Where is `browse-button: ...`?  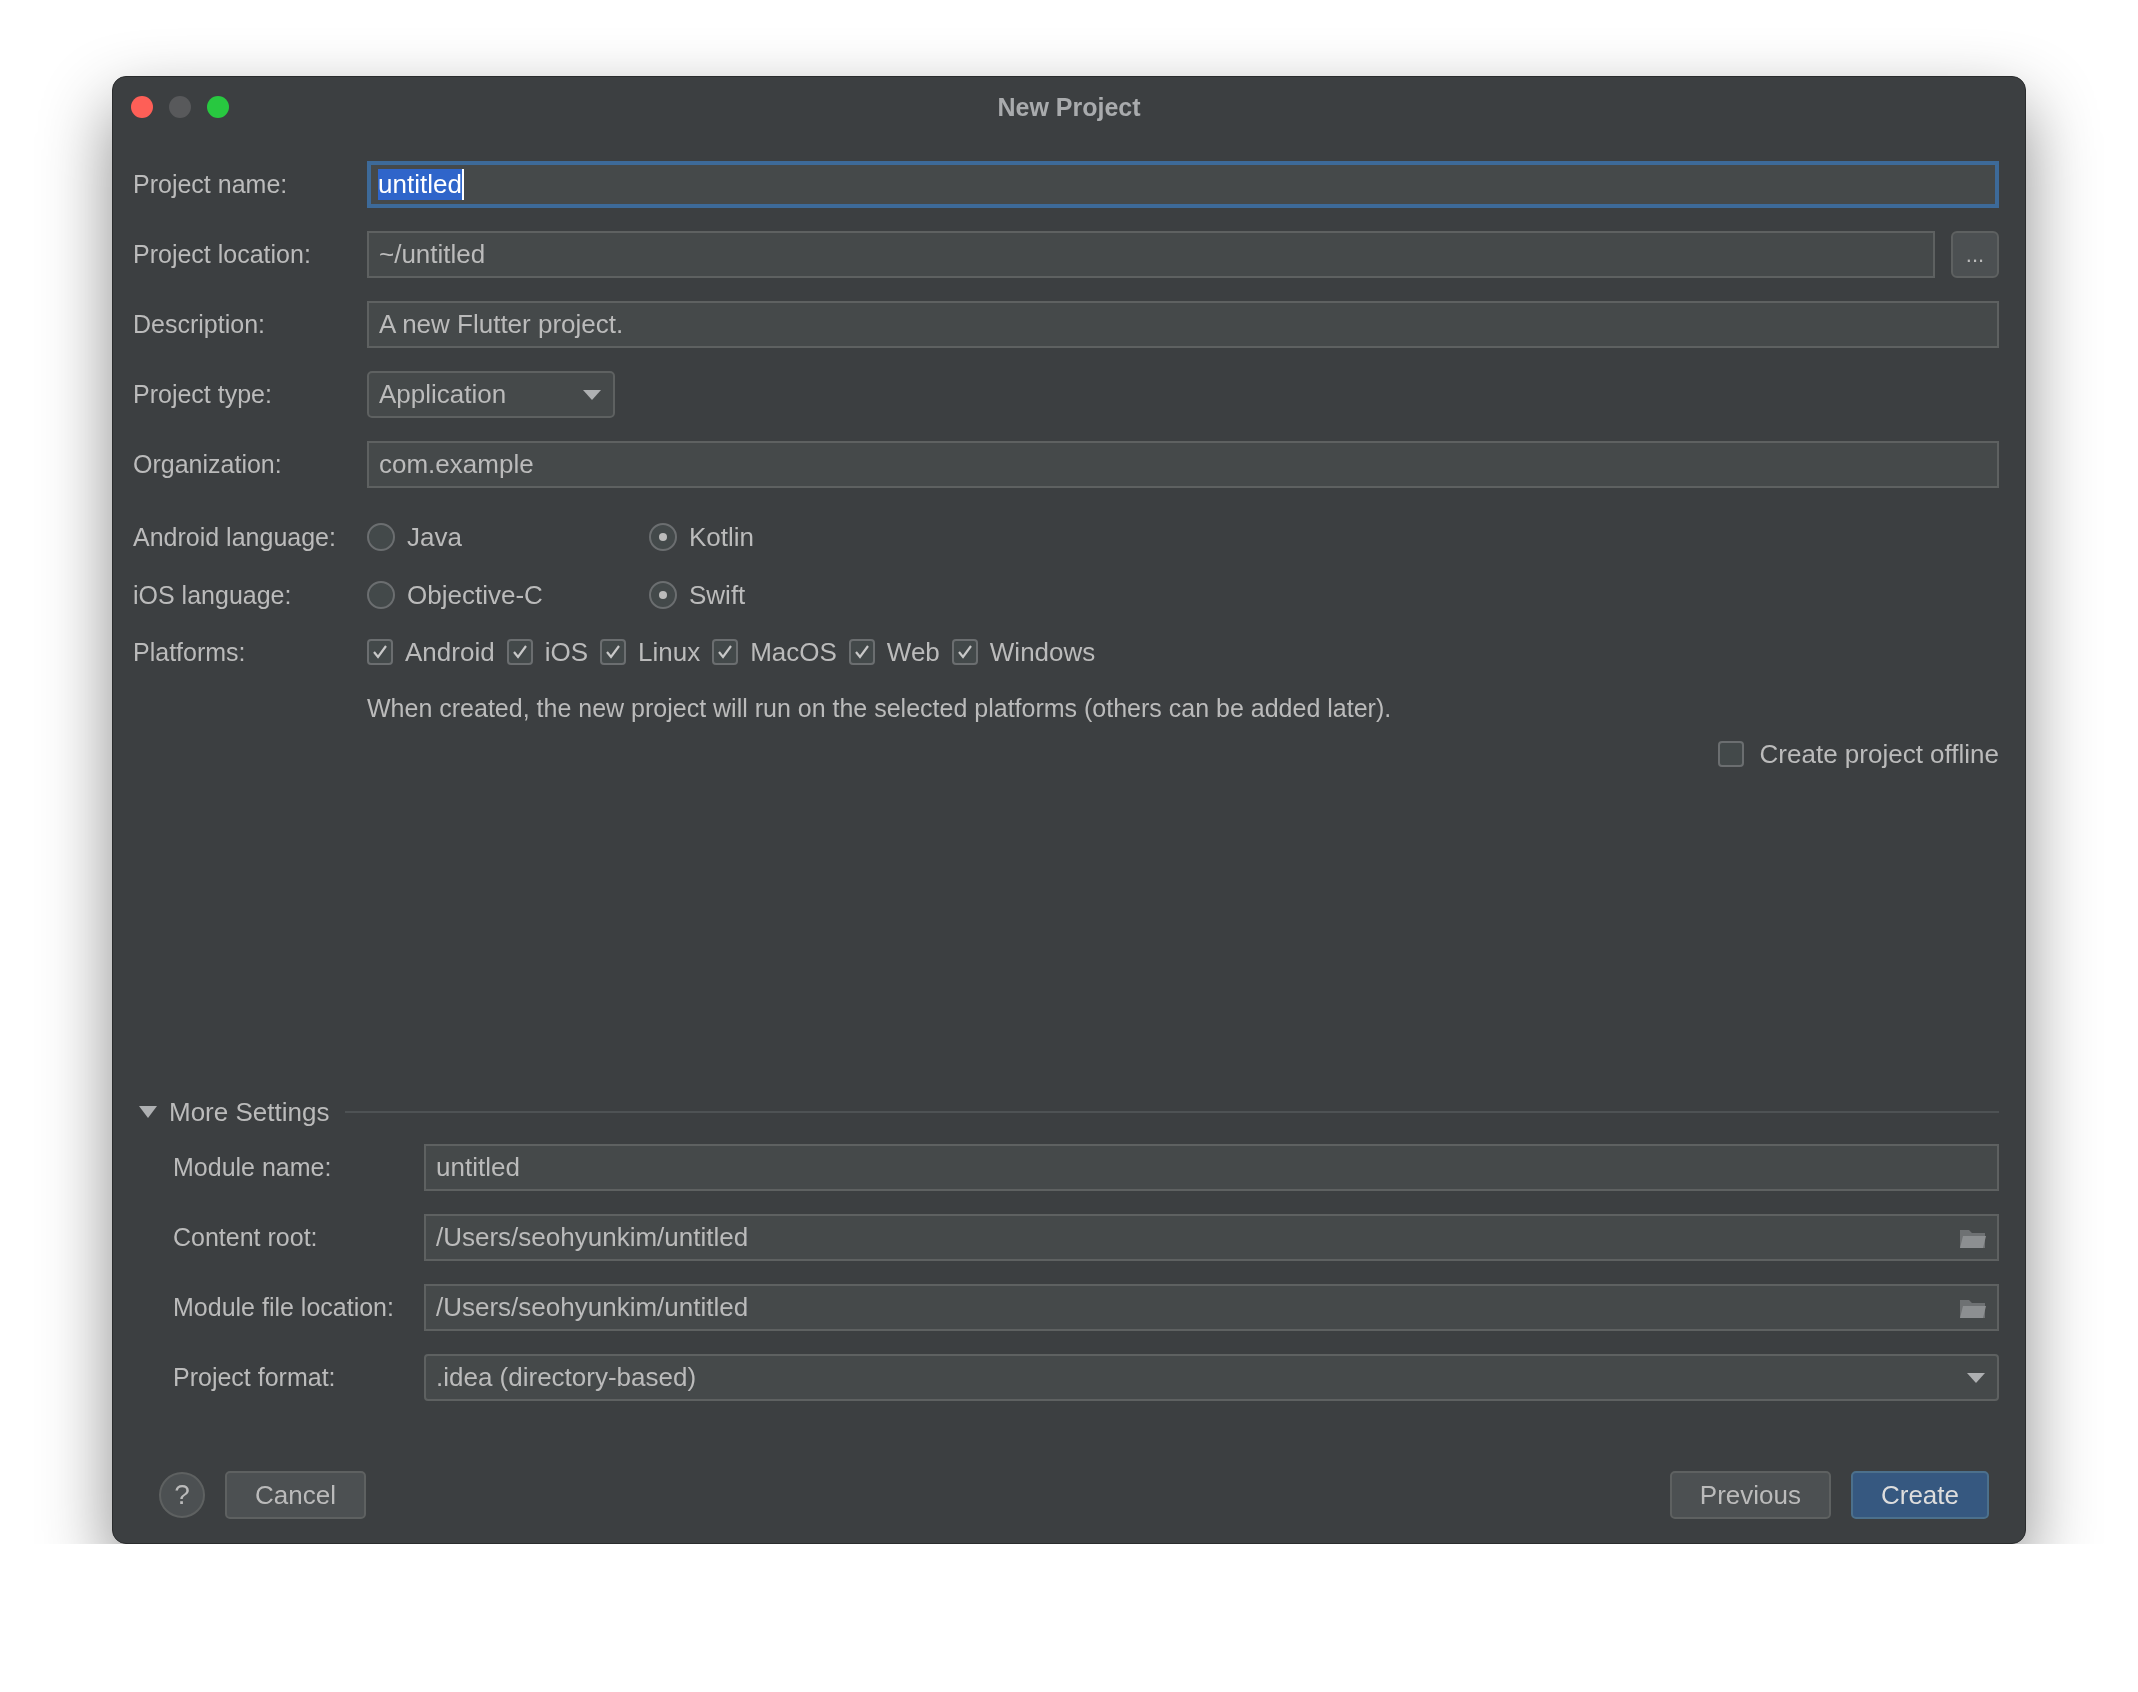
browse-button: ... is located at coordinates (1975, 254).